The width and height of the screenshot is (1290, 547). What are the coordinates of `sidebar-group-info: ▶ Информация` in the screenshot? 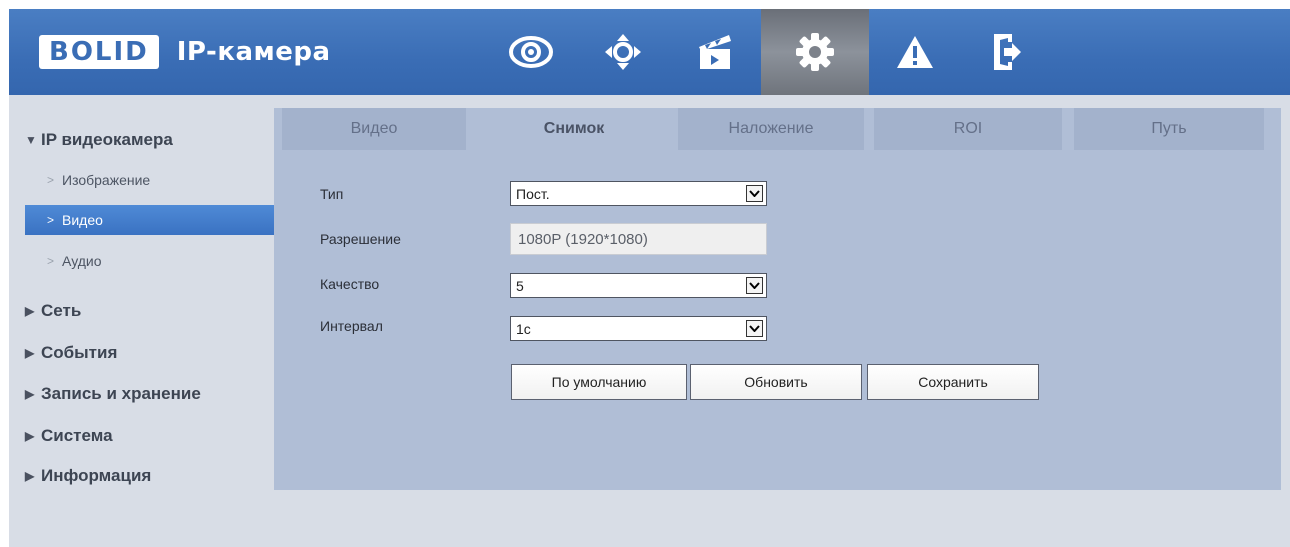 It's located at (88, 476).